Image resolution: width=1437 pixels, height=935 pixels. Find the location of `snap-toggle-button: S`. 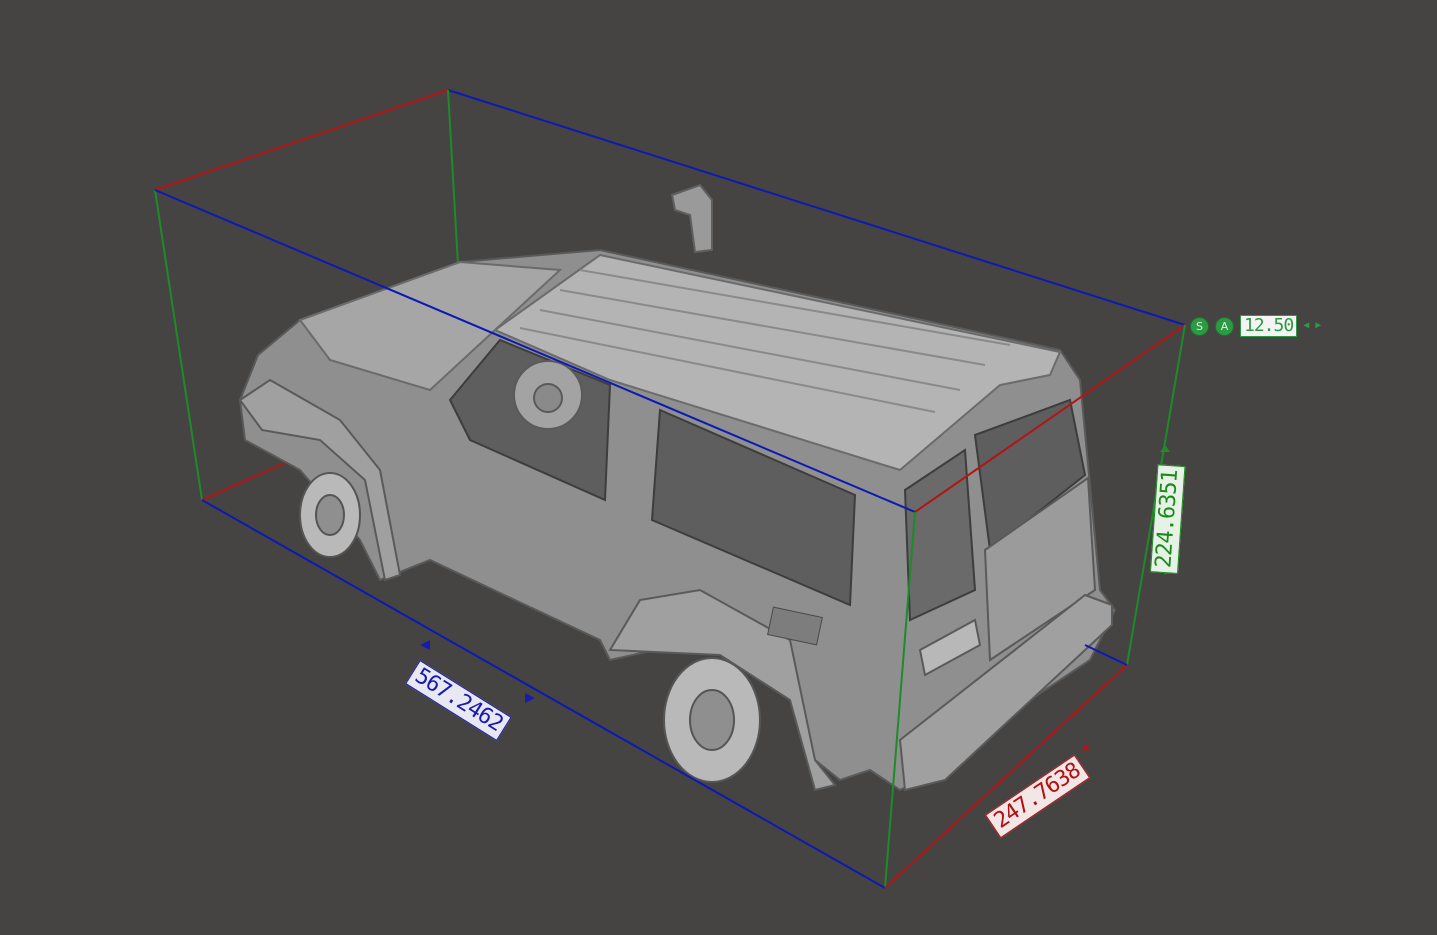

snap-toggle-button: S is located at coordinates (1199, 326).